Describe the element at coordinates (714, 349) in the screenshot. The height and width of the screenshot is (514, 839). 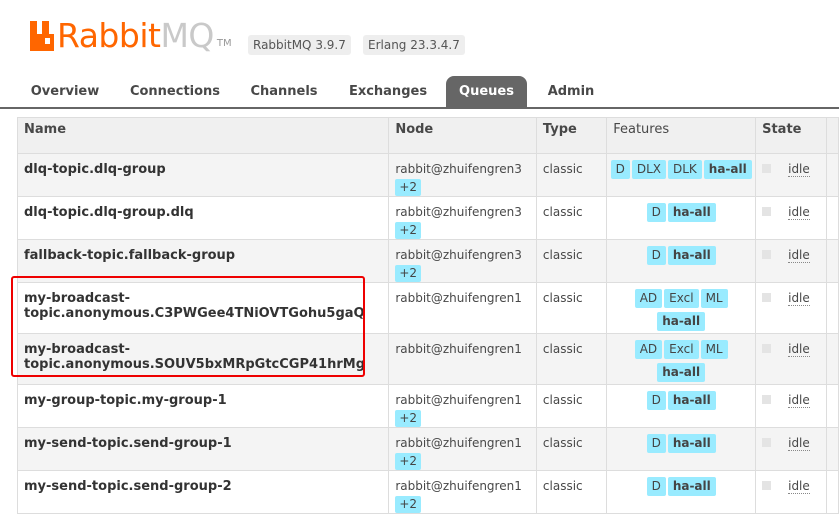
I see `feature-badge: ML` at that location.